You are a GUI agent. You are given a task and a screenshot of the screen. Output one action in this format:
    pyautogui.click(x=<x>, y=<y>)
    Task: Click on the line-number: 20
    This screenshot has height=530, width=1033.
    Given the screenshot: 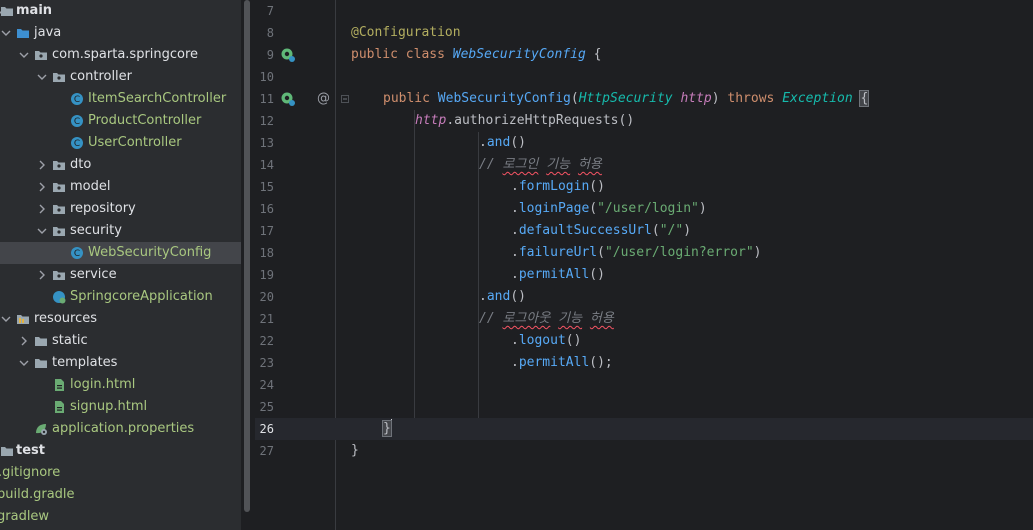 What is the action you would take?
    pyautogui.click(x=266, y=297)
    